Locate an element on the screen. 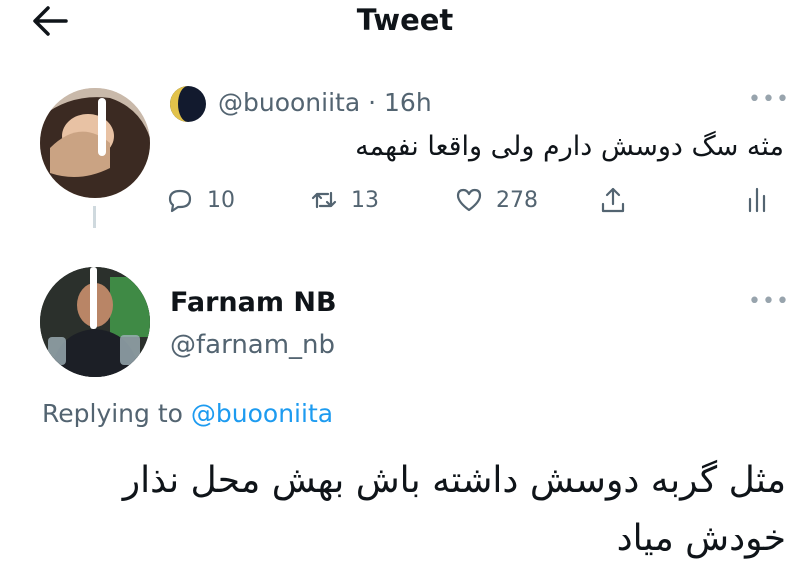 The width and height of the screenshot is (810, 573). reply-button: 10 is located at coordinates (200, 200).